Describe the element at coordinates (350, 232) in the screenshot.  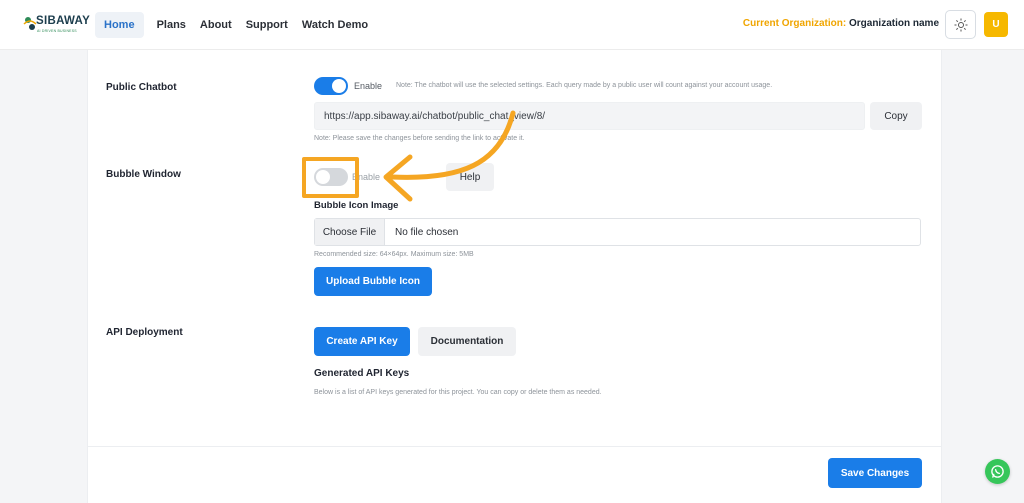
I see `choose-file-button: Choose File` at that location.